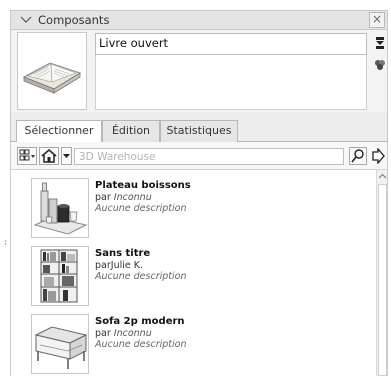 The width and height of the screenshot is (391, 376). I want to click on arrow-right-icon, so click(378, 156).